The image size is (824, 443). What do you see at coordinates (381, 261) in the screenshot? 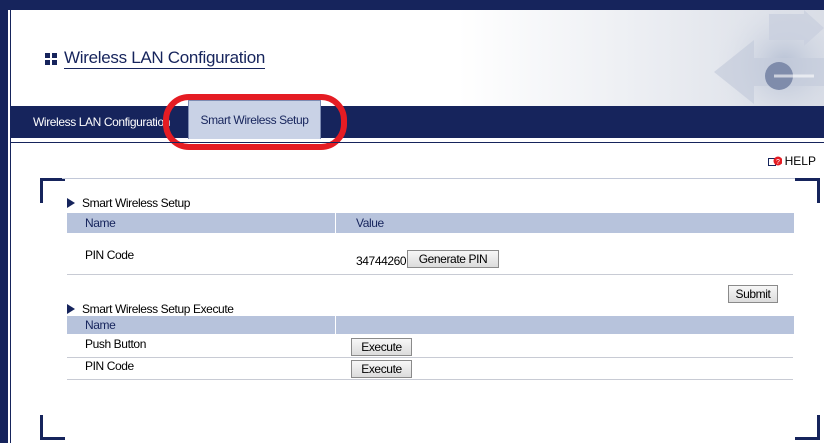
I see `pin-code-value: 34744260` at bounding box center [381, 261].